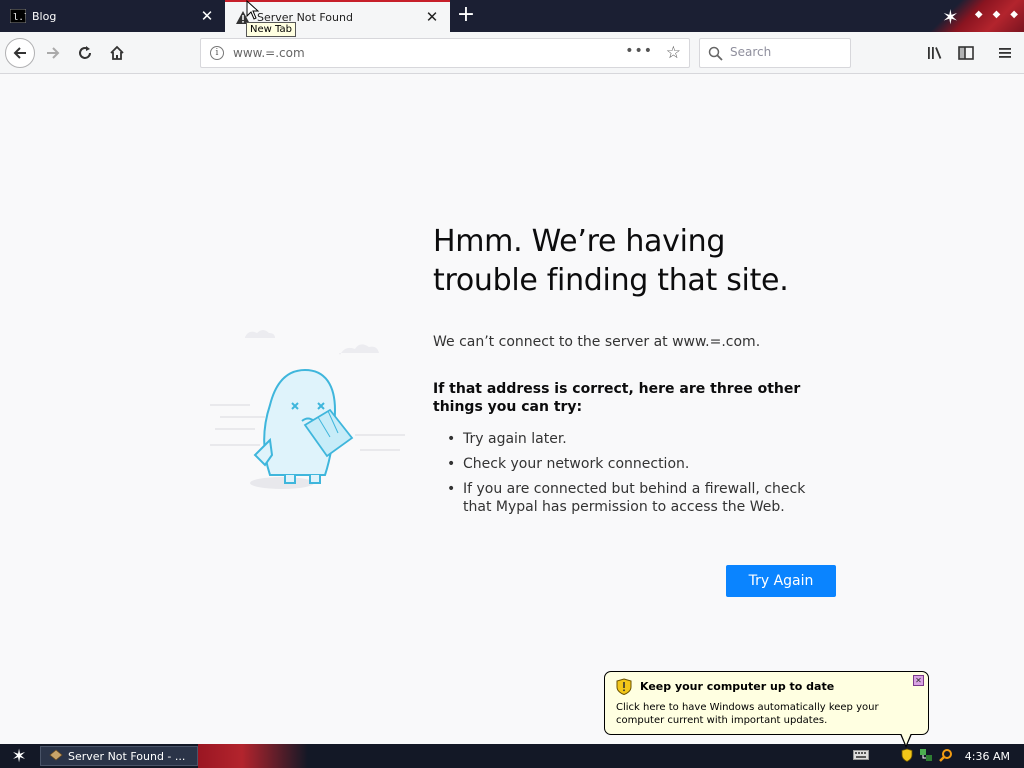 This screenshot has height=768, width=1024. I want to click on navigation-toolbar: i www.=.com ••• ☆, so click(512, 53).